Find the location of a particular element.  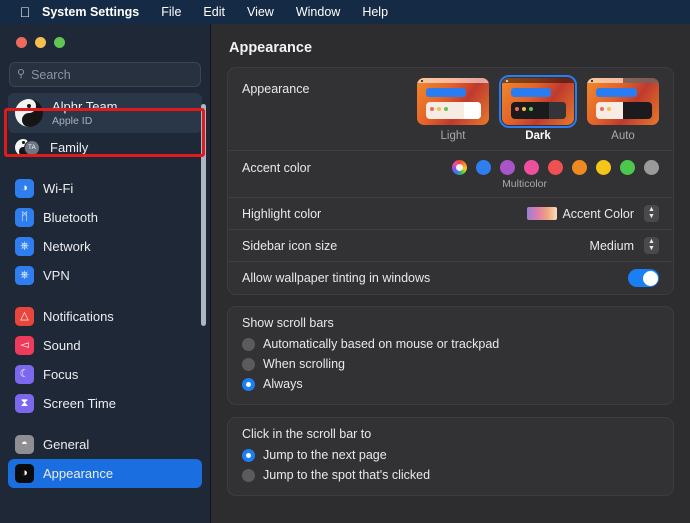

sidebar-item-notifications: △ Notifications is located at coordinates (105, 316).